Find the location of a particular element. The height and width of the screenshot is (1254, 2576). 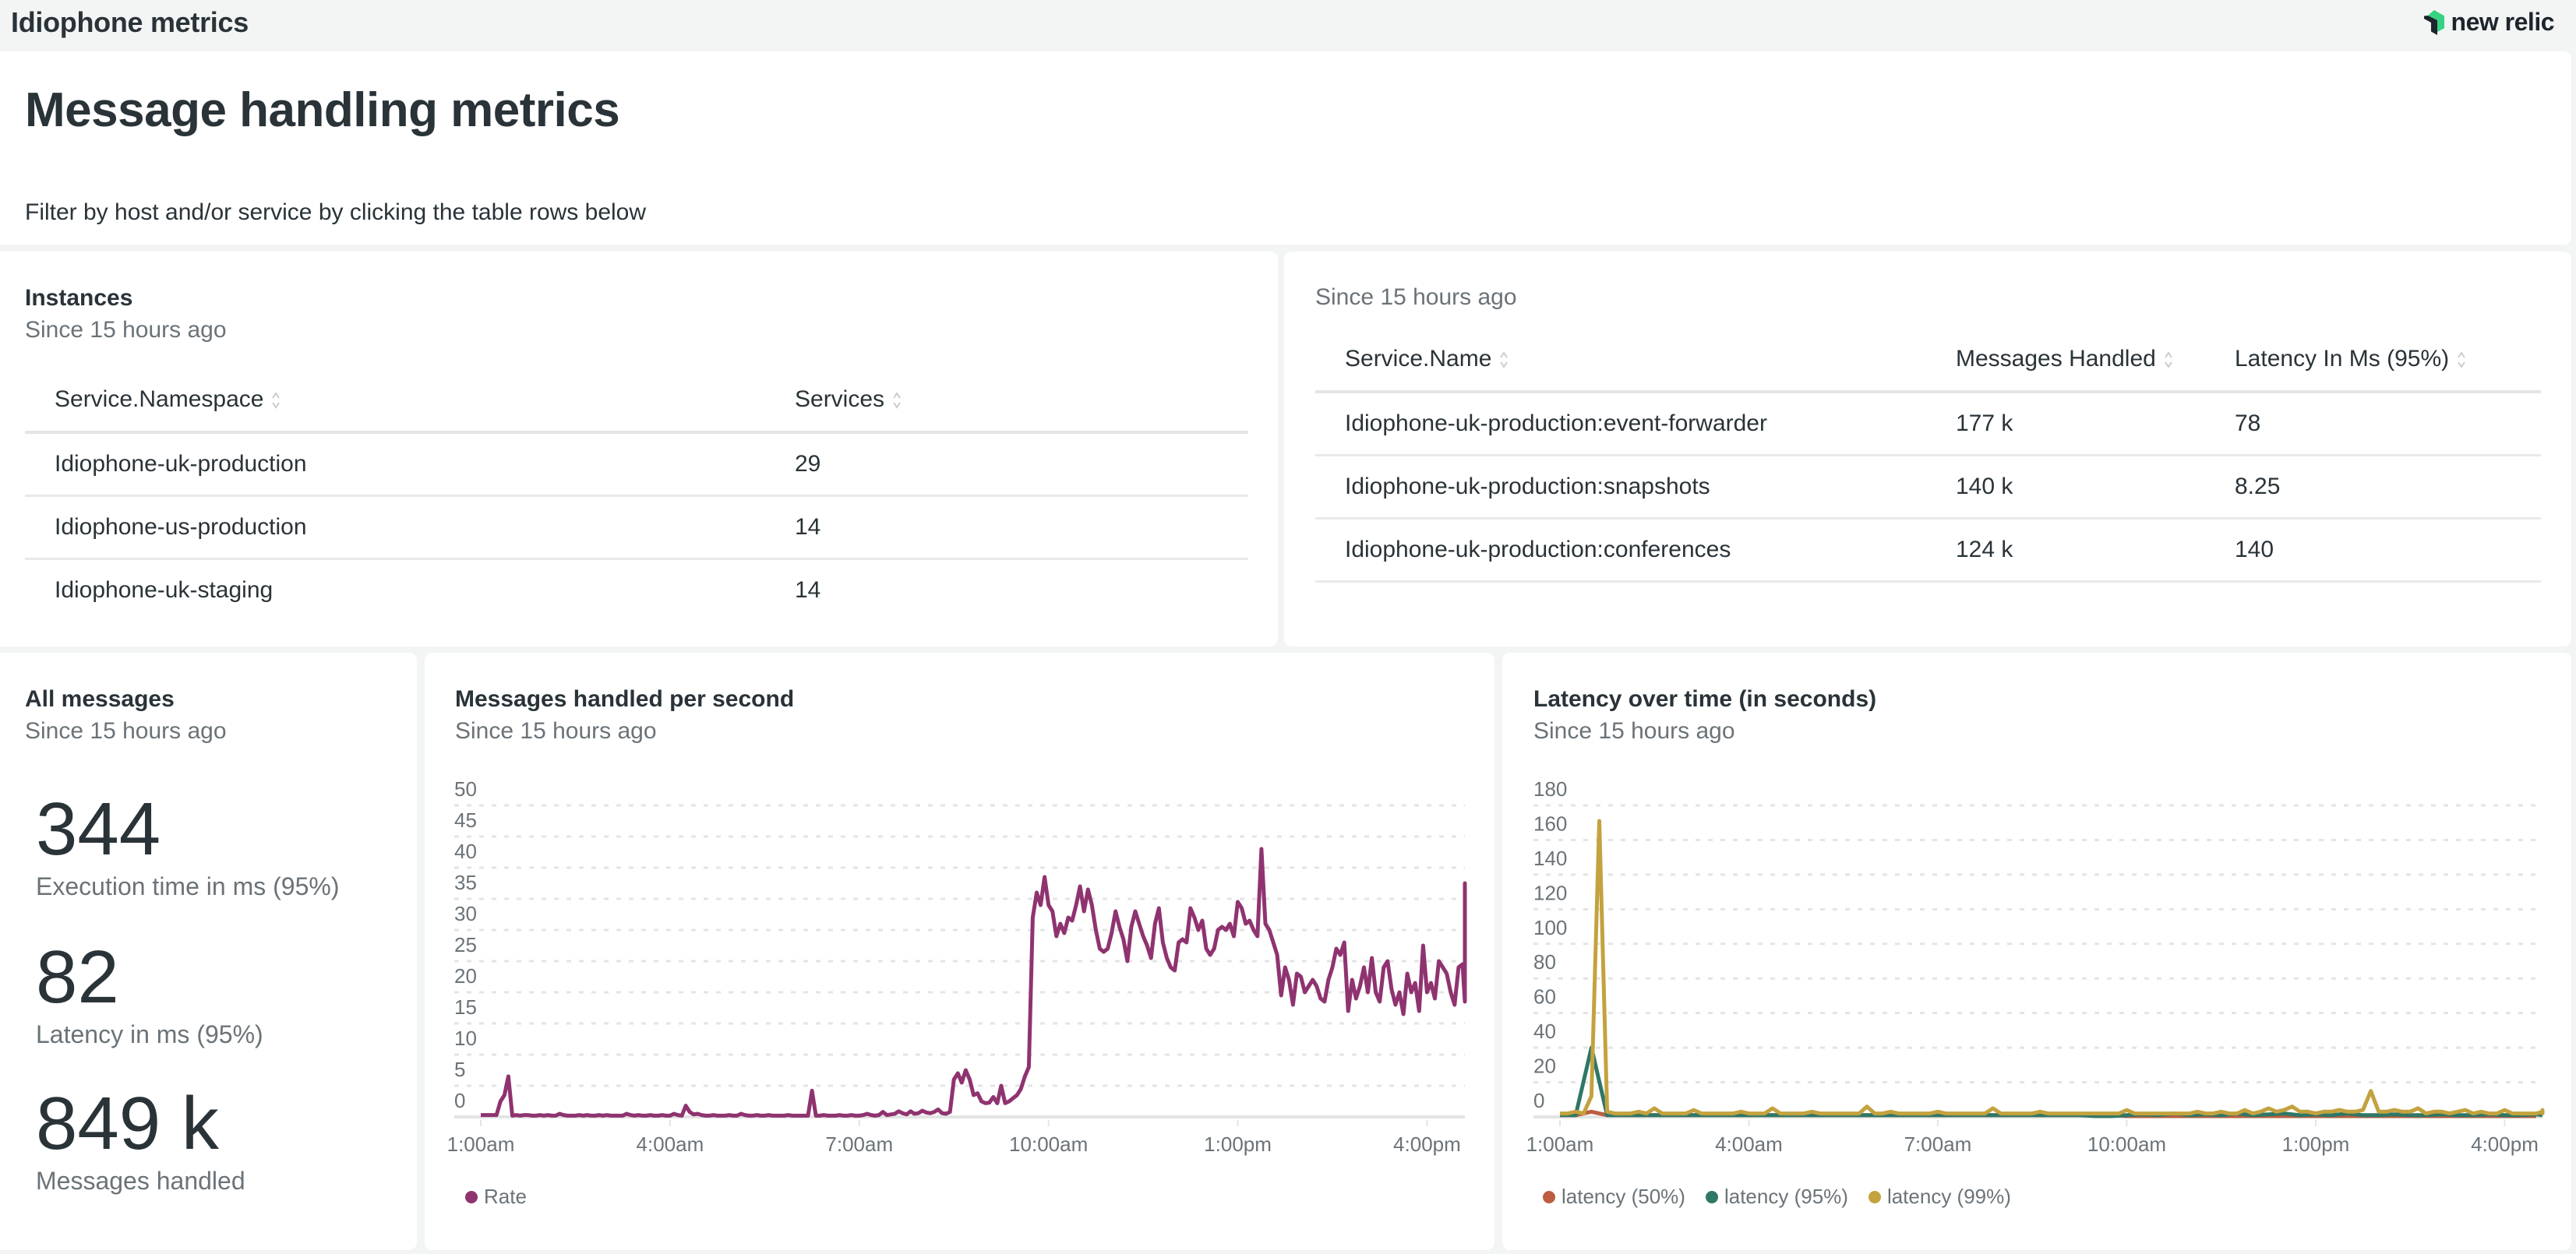

column-header-messages-handled: Messages Handled is located at coordinates (2065, 360).